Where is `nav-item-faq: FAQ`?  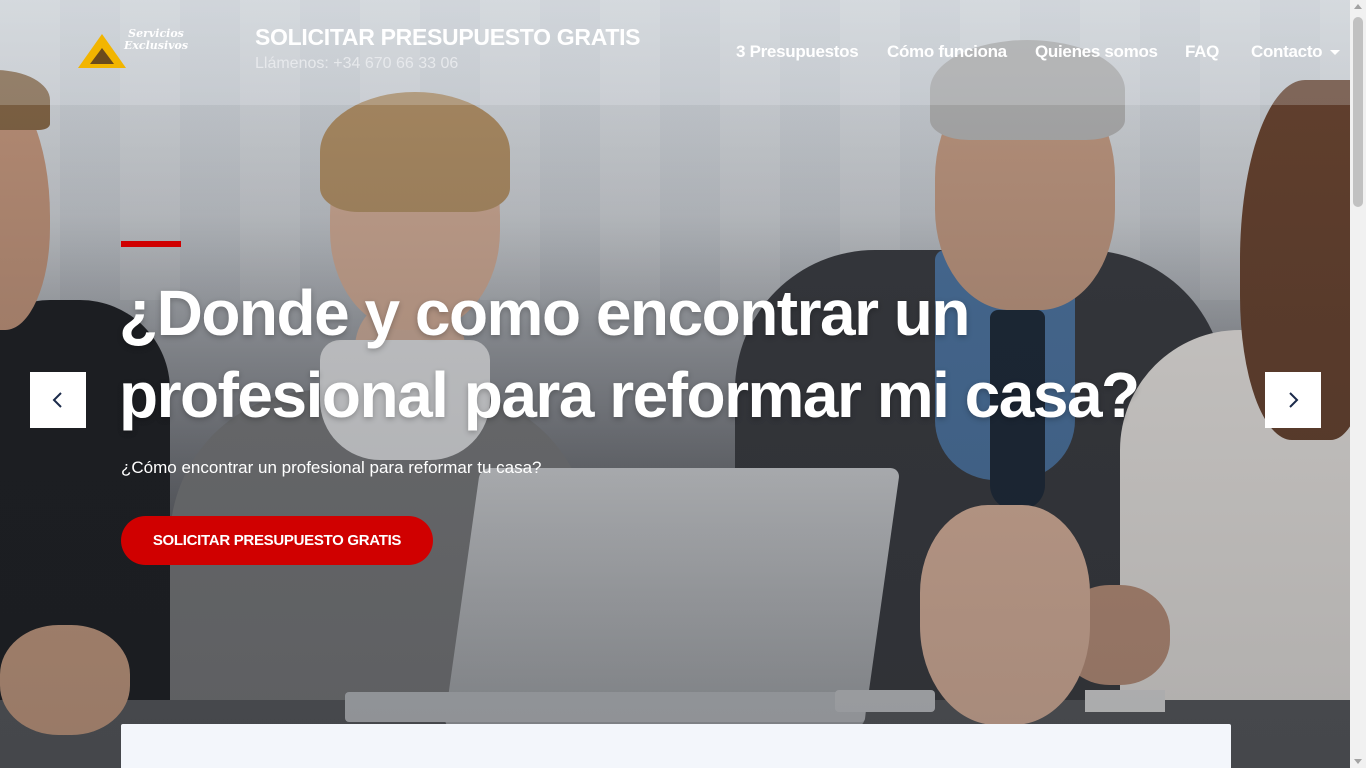 nav-item-faq: FAQ is located at coordinates (1202, 52).